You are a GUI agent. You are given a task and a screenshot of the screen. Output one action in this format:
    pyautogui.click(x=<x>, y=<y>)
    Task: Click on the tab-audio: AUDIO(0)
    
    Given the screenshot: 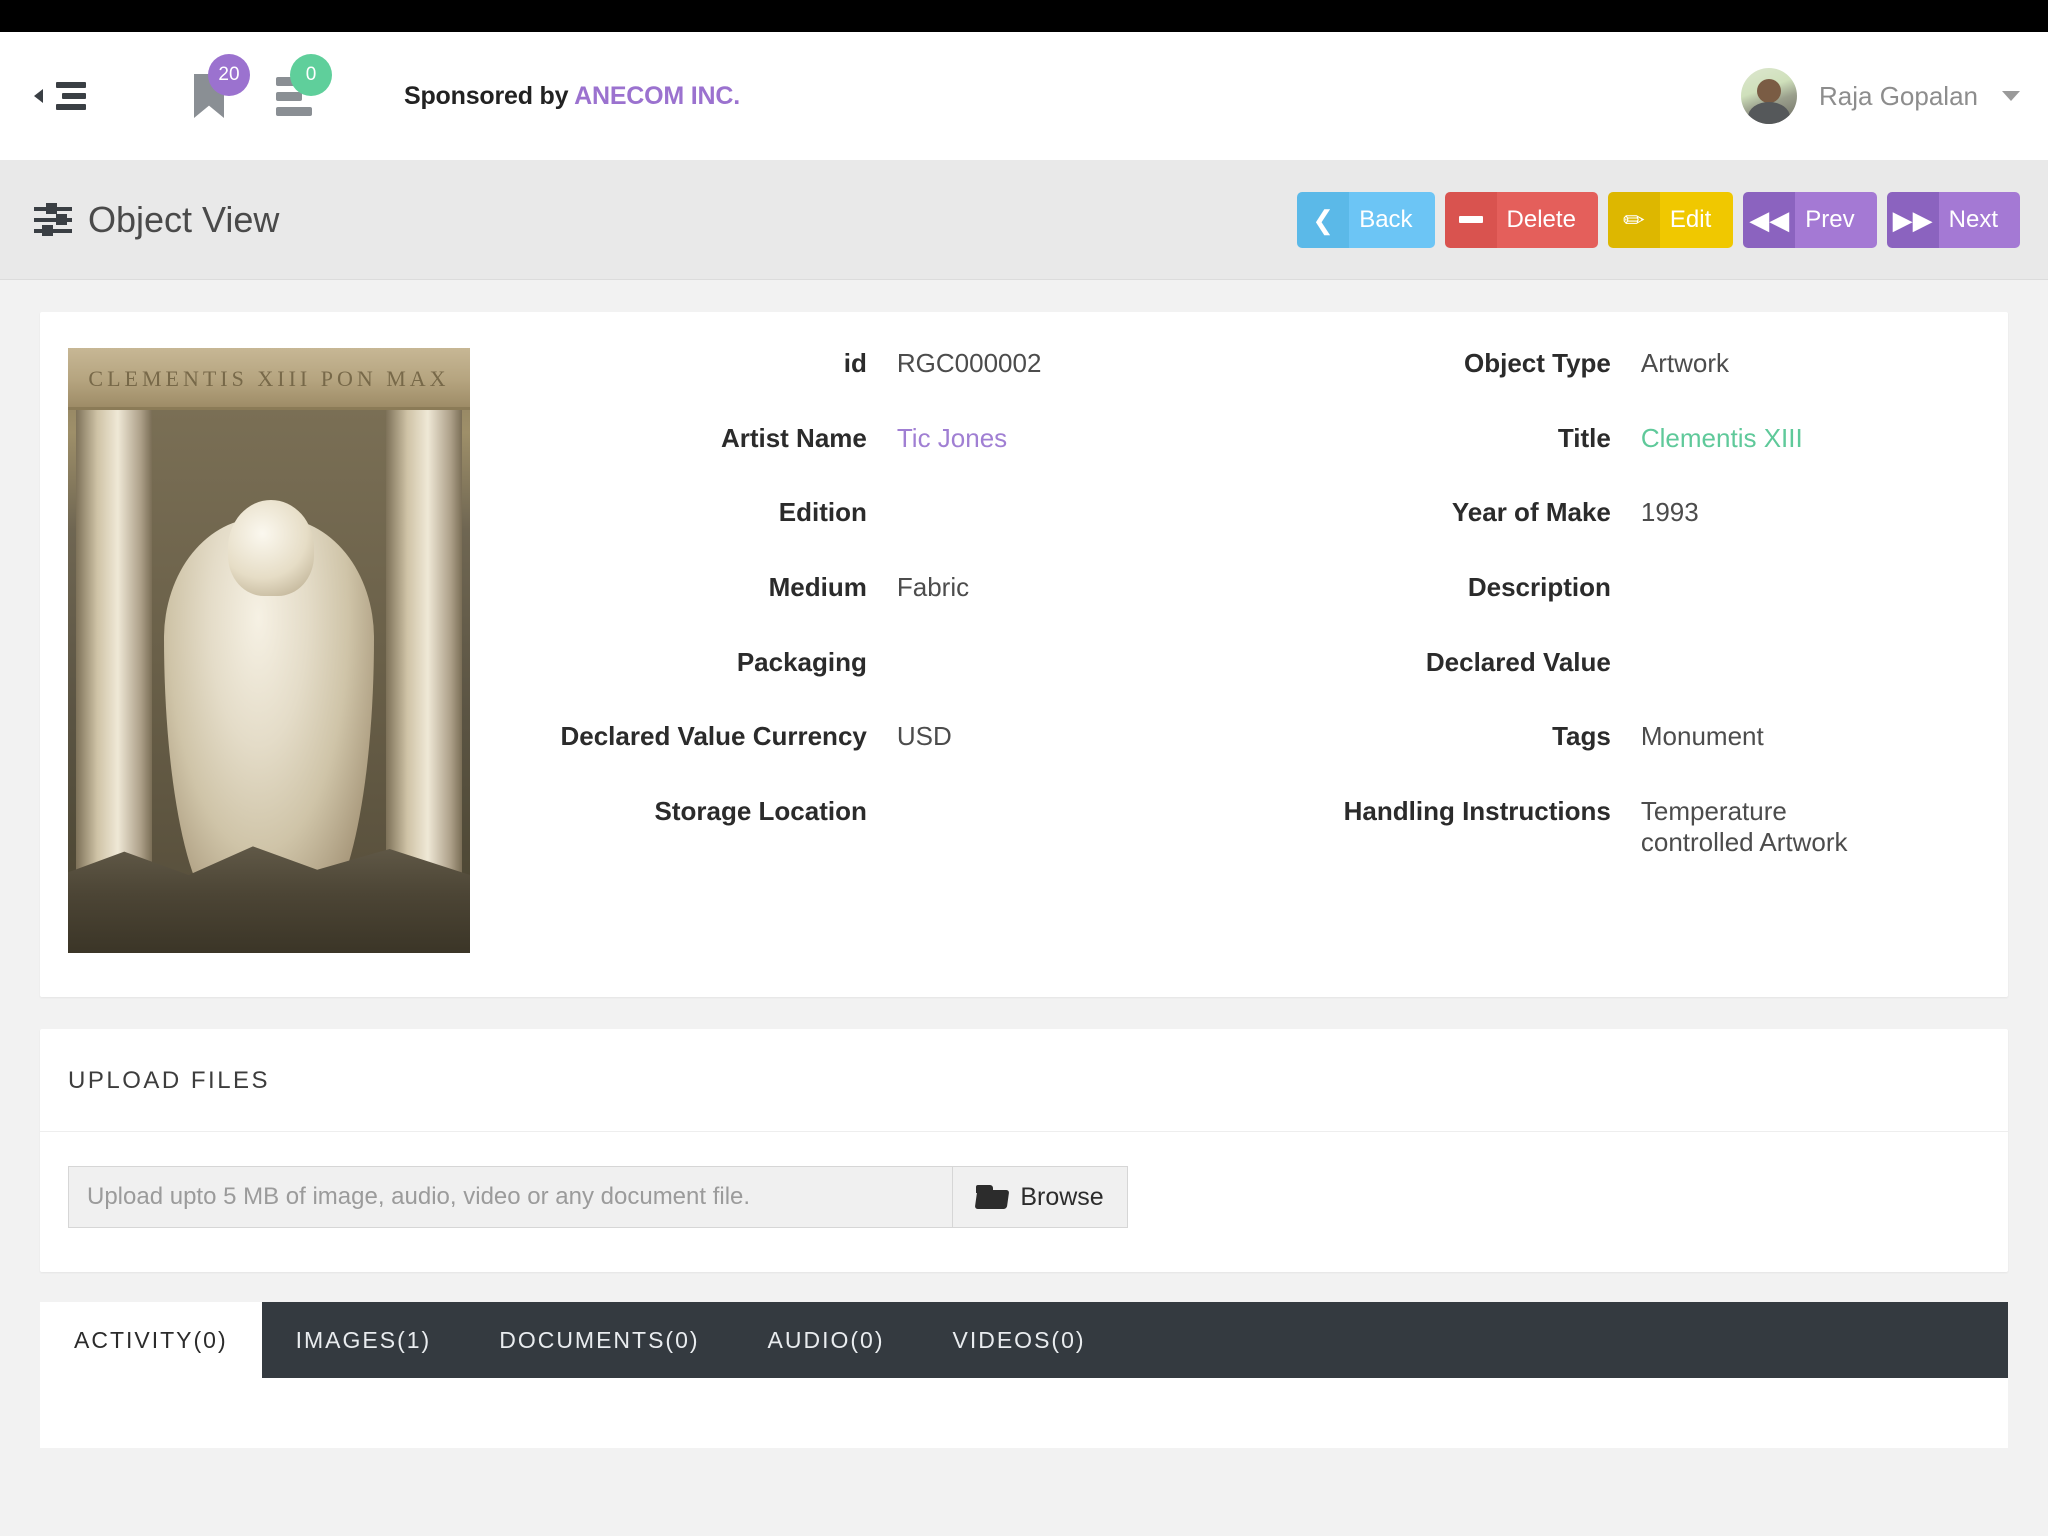 What is the action you would take?
    pyautogui.click(x=826, y=1340)
    